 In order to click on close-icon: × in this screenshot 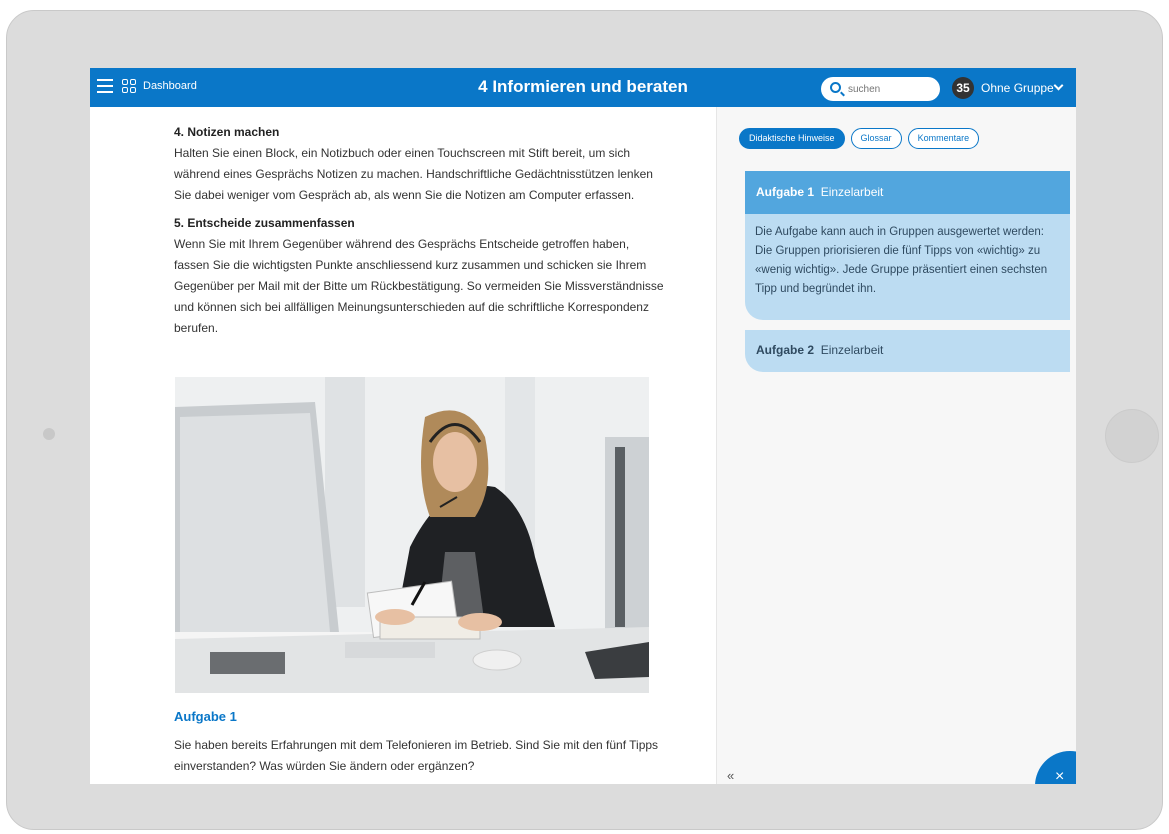, I will do `click(1060, 776)`.